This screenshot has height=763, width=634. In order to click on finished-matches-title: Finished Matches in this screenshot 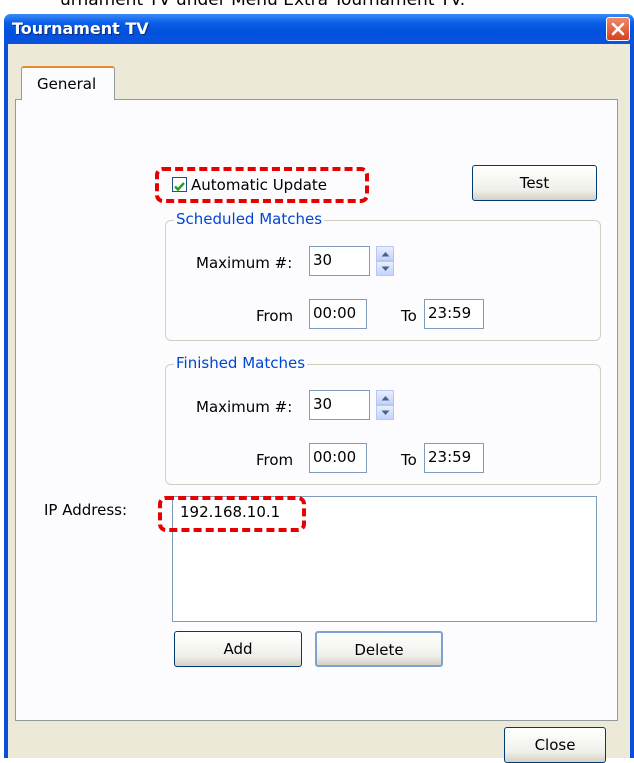, I will do `click(241, 363)`.